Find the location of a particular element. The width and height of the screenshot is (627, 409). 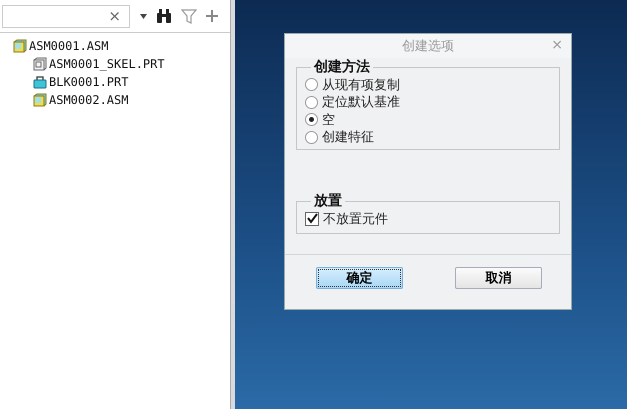

tree-item: ASM0001_SKEL.PRT is located at coordinates (99, 64).